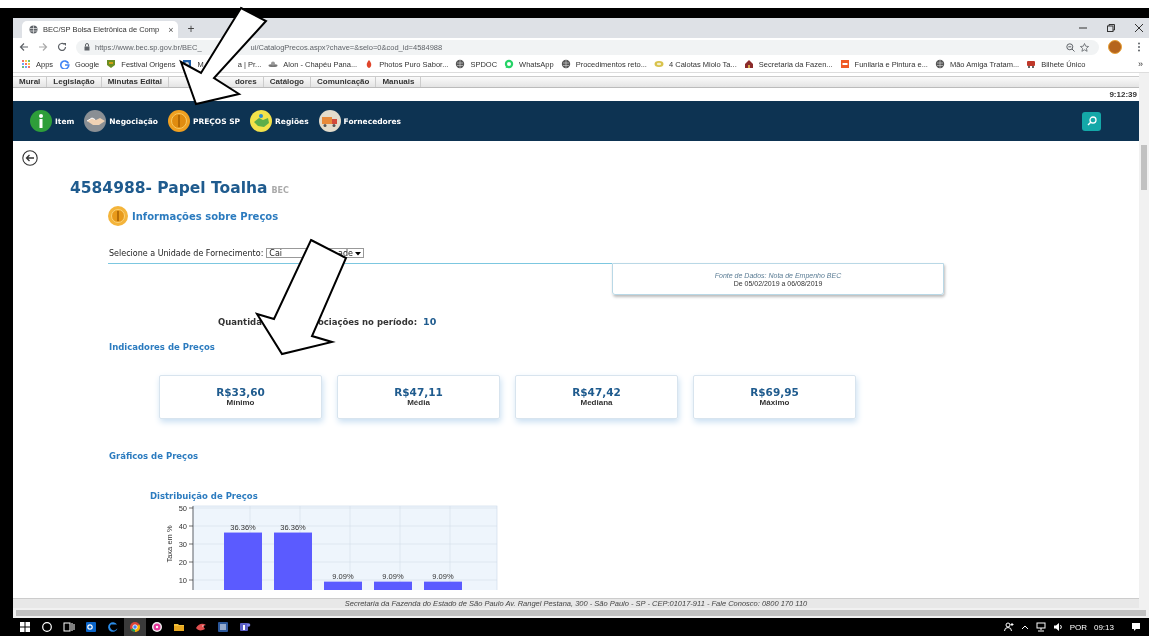 This screenshot has height=636, width=1149. What do you see at coordinates (245, 627) in the screenshot?
I see `people-icon` at bounding box center [245, 627].